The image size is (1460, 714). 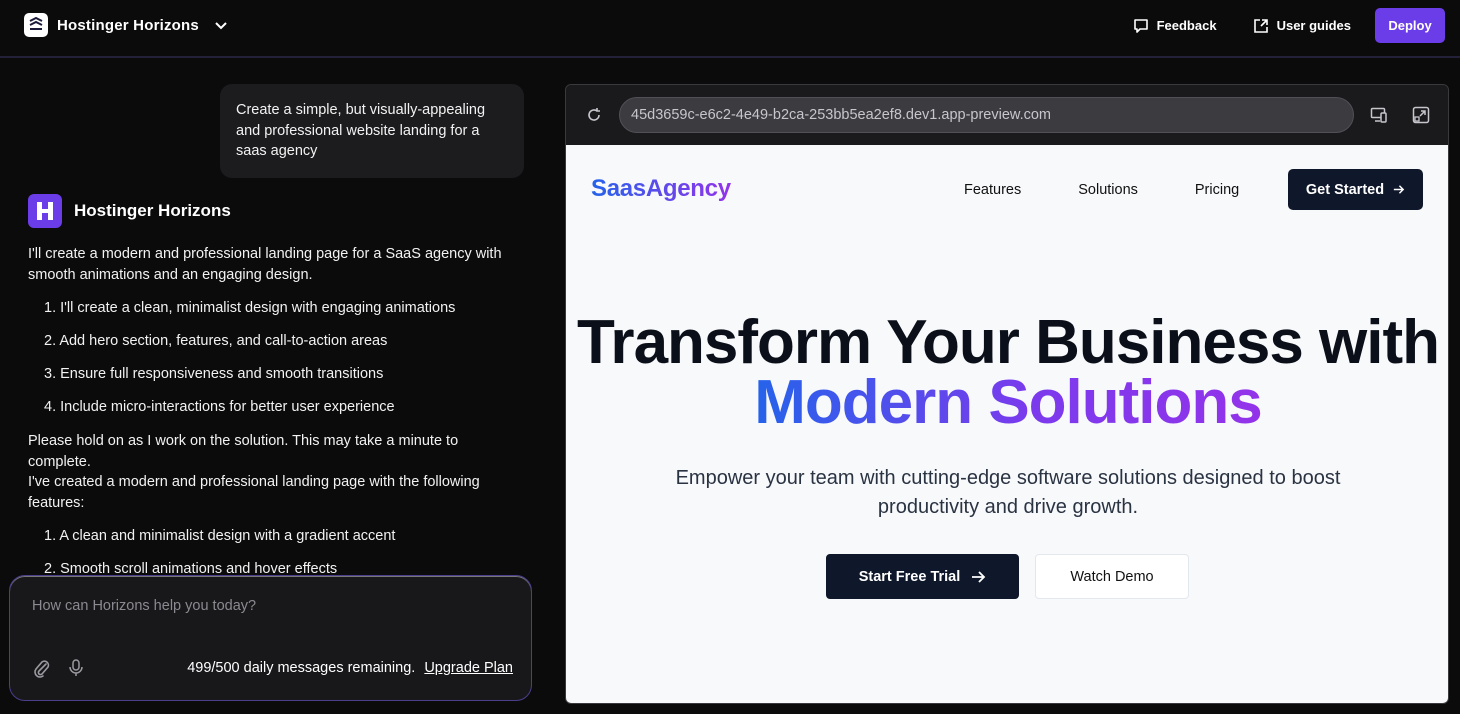 I want to click on user-guides-link: User guides, so click(x=1302, y=26).